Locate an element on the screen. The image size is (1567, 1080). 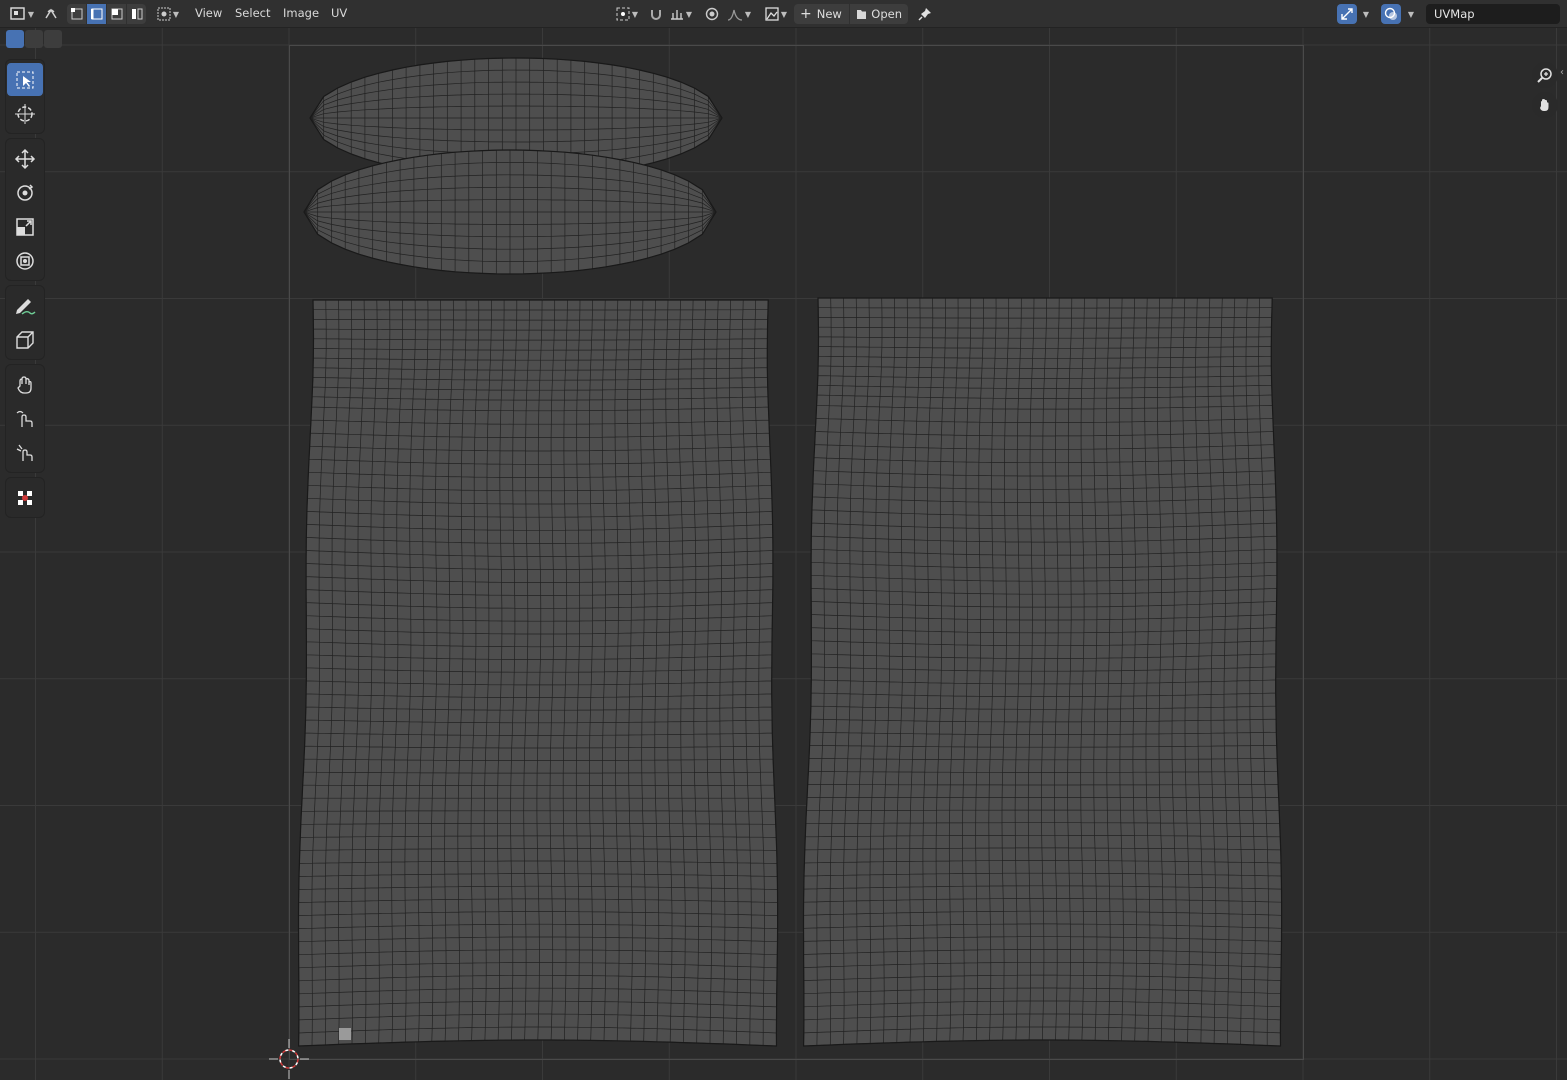
tool-group-annotate is located at coordinates (25, 322).